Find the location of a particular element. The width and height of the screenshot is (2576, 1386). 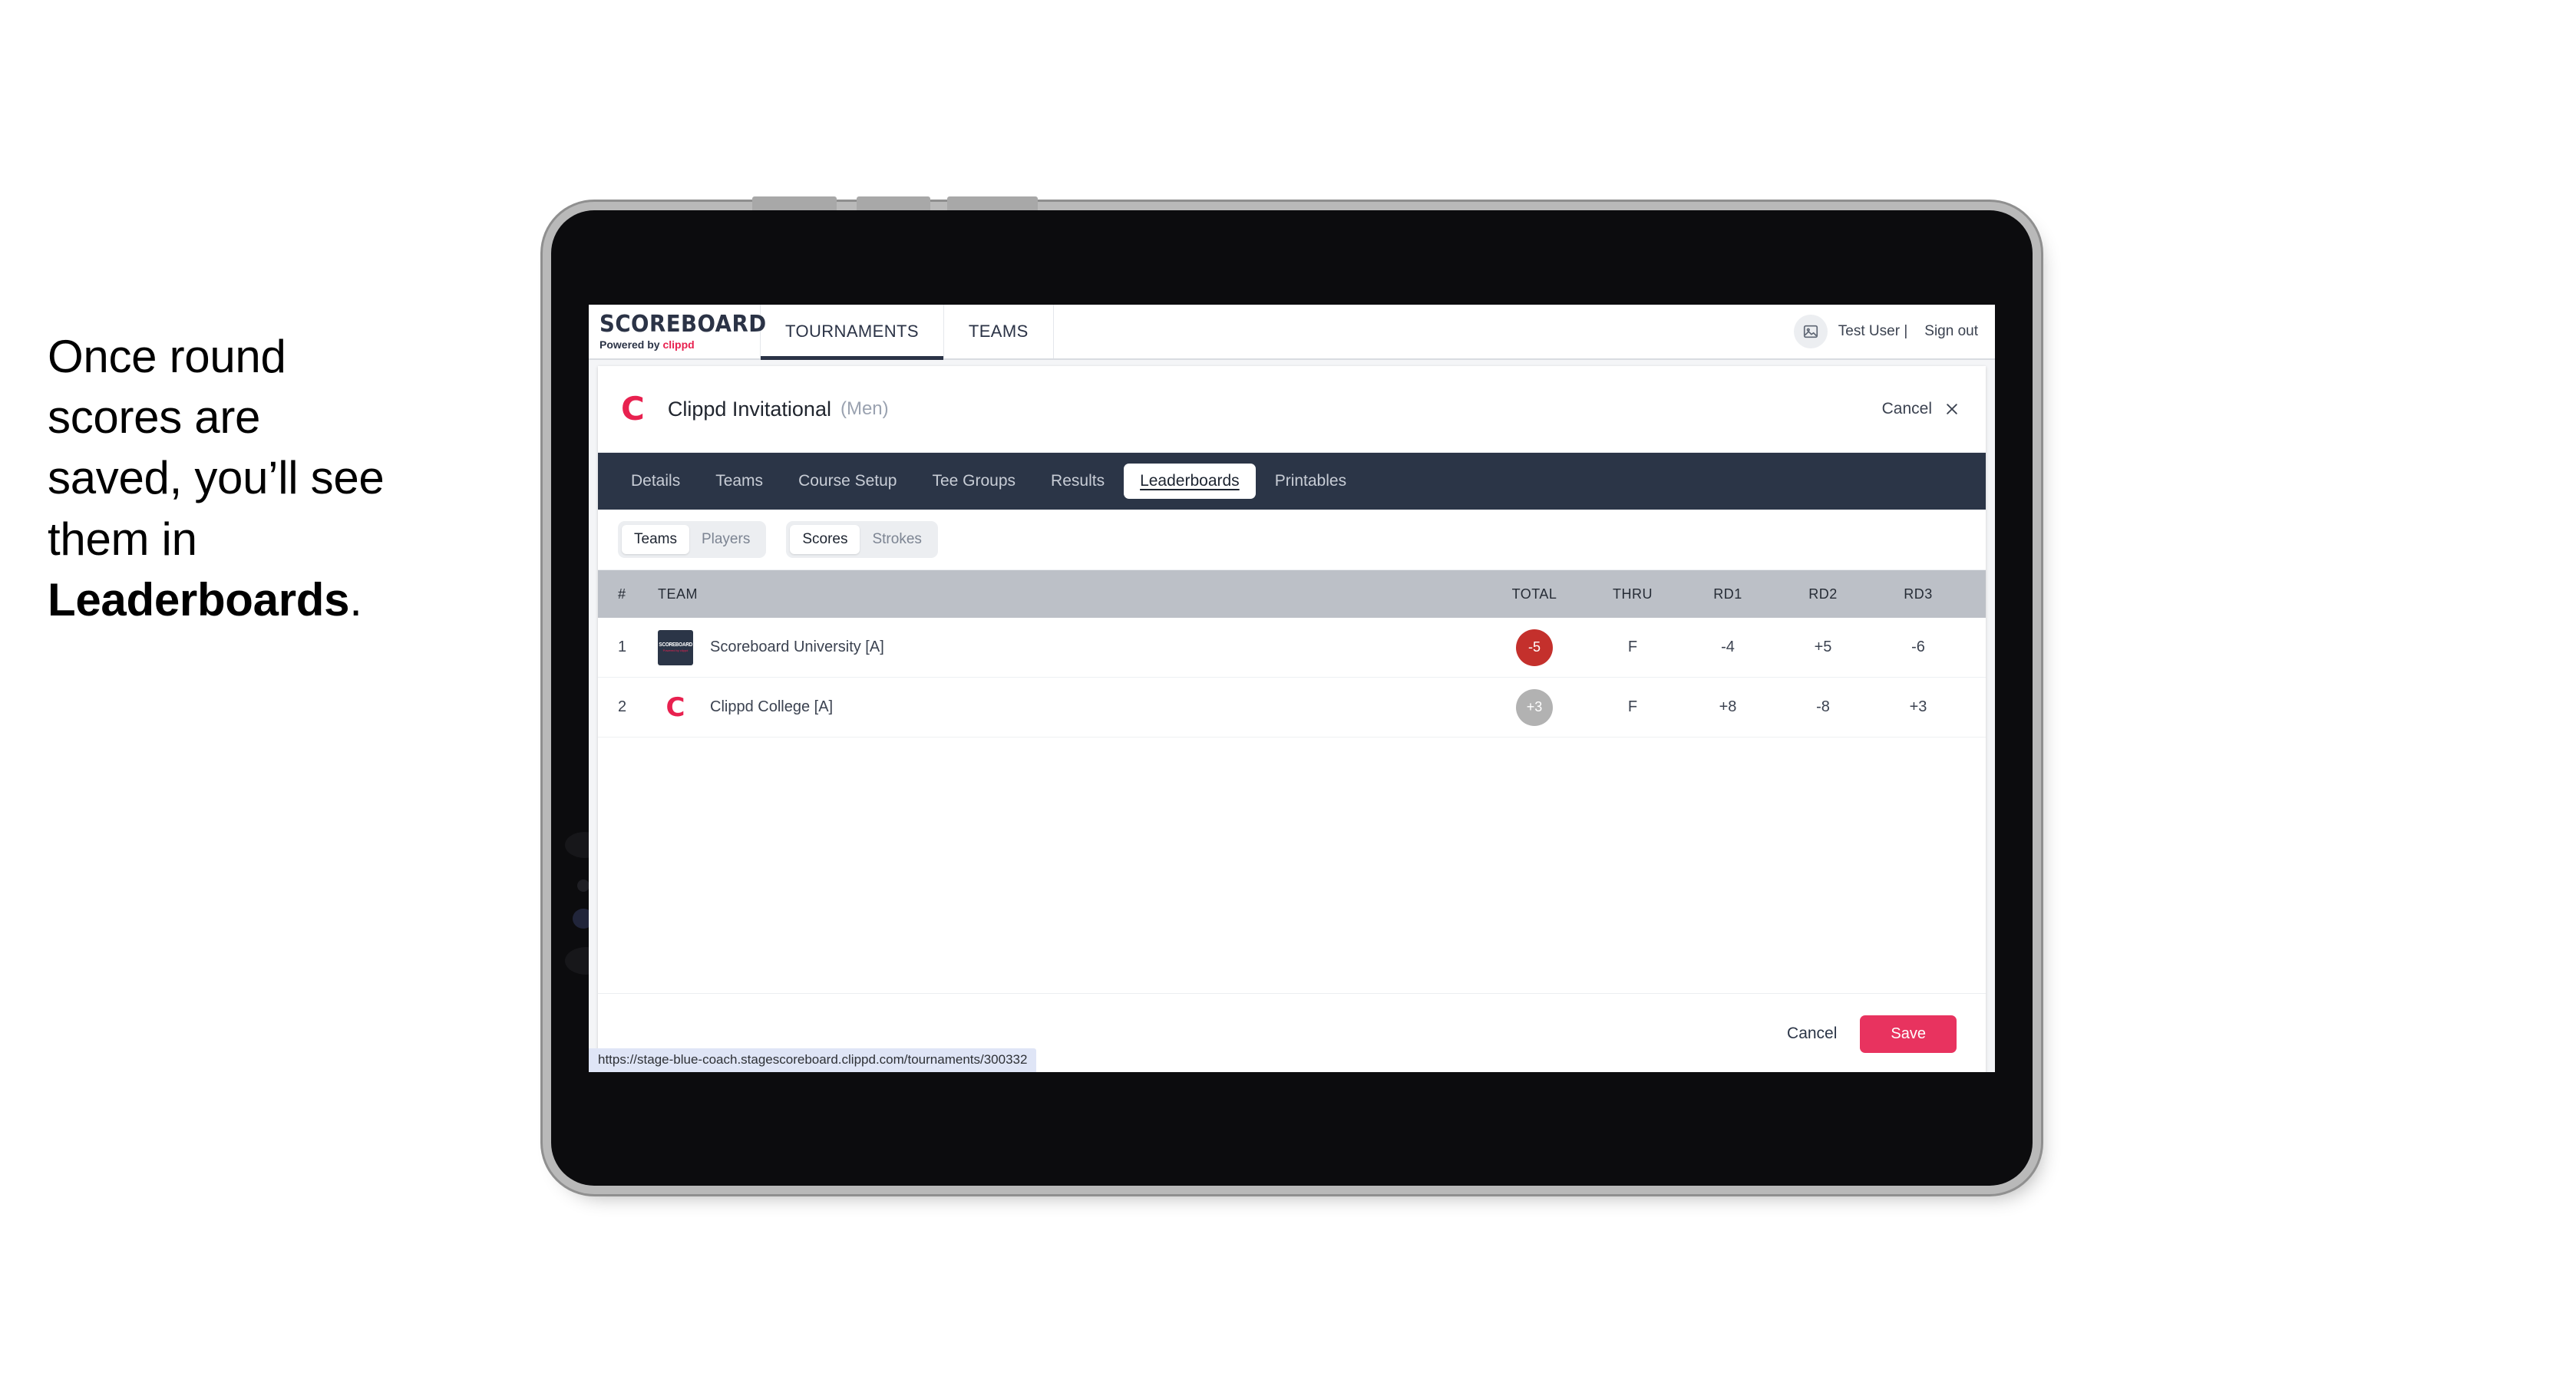

cell-rd2: -8 is located at coordinates (1823, 706).